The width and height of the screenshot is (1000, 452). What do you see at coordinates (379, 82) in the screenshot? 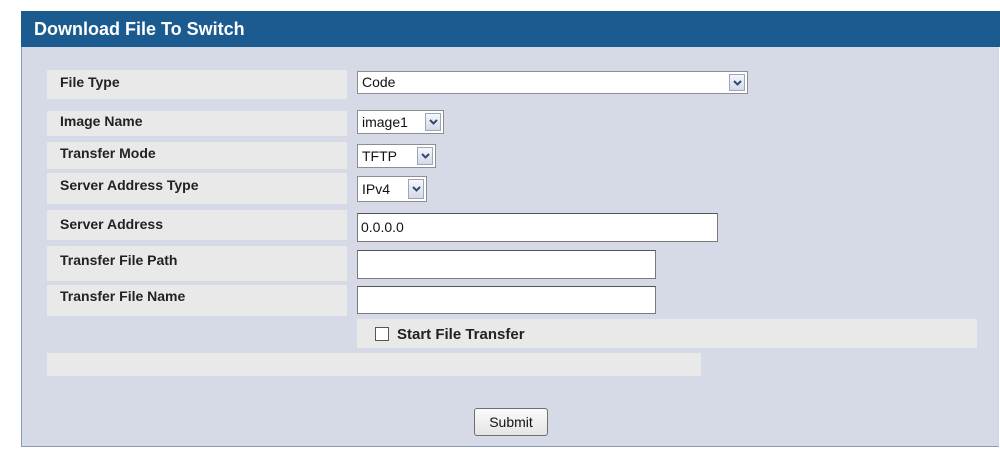
I see `file-type-value: Code` at bounding box center [379, 82].